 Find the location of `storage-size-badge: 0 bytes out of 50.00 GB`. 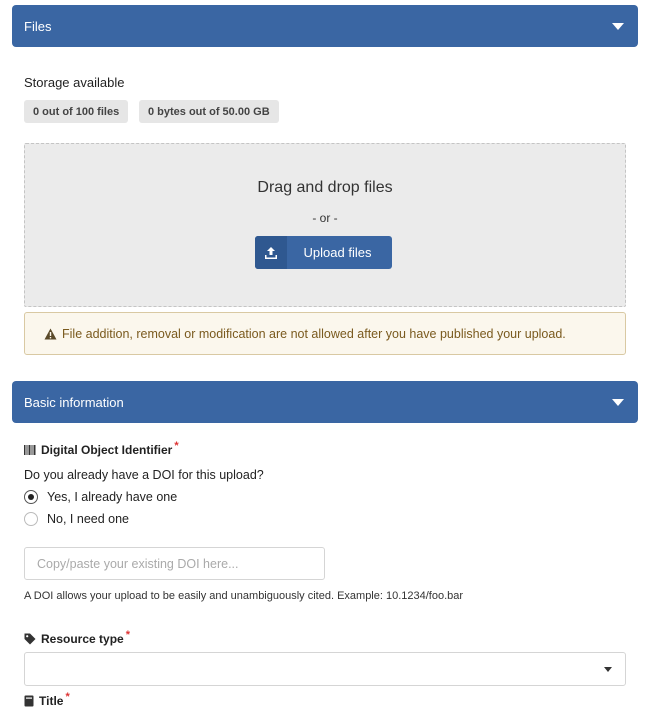

storage-size-badge: 0 bytes out of 50.00 GB is located at coordinates (209, 111).